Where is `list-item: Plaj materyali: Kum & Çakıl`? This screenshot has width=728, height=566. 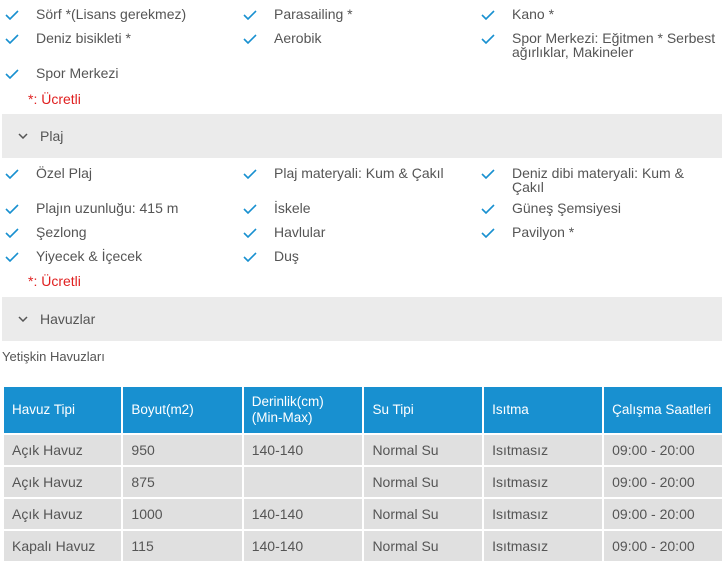
list-item: Plaj materyali: Kum & Çakıl is located at coordinates (355, 173).